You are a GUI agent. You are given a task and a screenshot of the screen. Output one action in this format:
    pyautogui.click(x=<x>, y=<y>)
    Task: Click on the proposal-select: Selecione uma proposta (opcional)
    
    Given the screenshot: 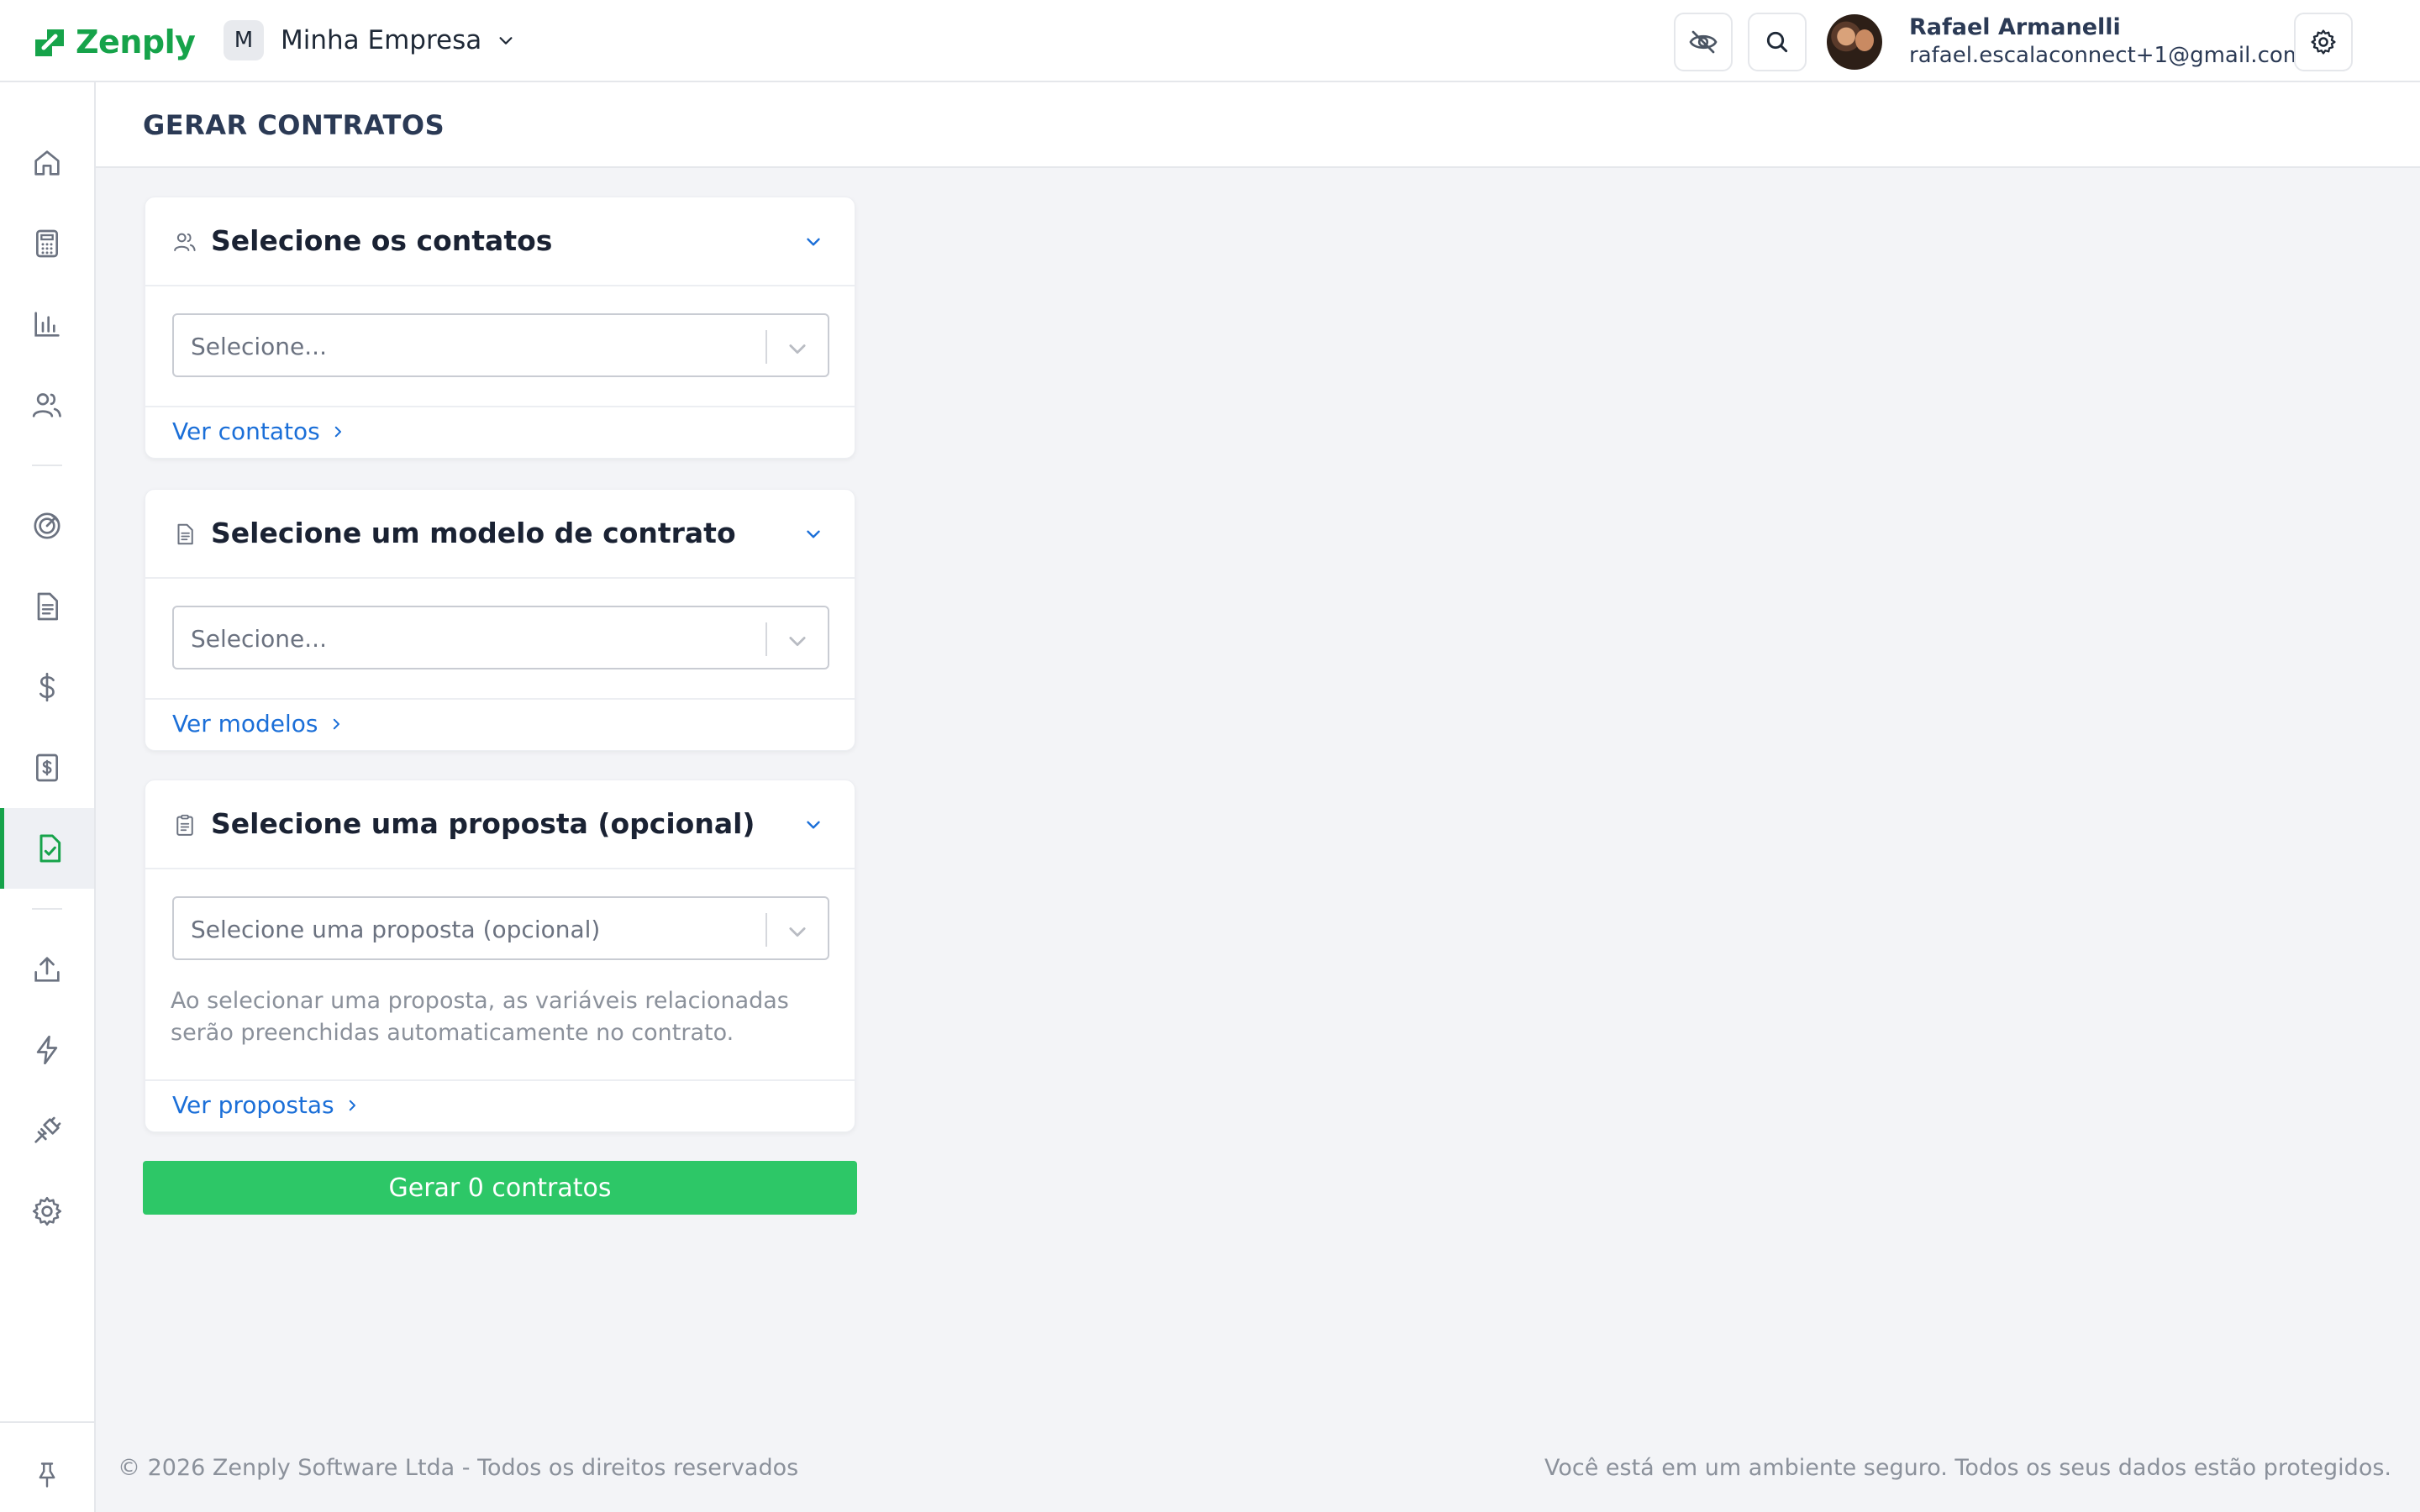 What is the action you would take?
    pyautogui.click(x=500, y=928)
    